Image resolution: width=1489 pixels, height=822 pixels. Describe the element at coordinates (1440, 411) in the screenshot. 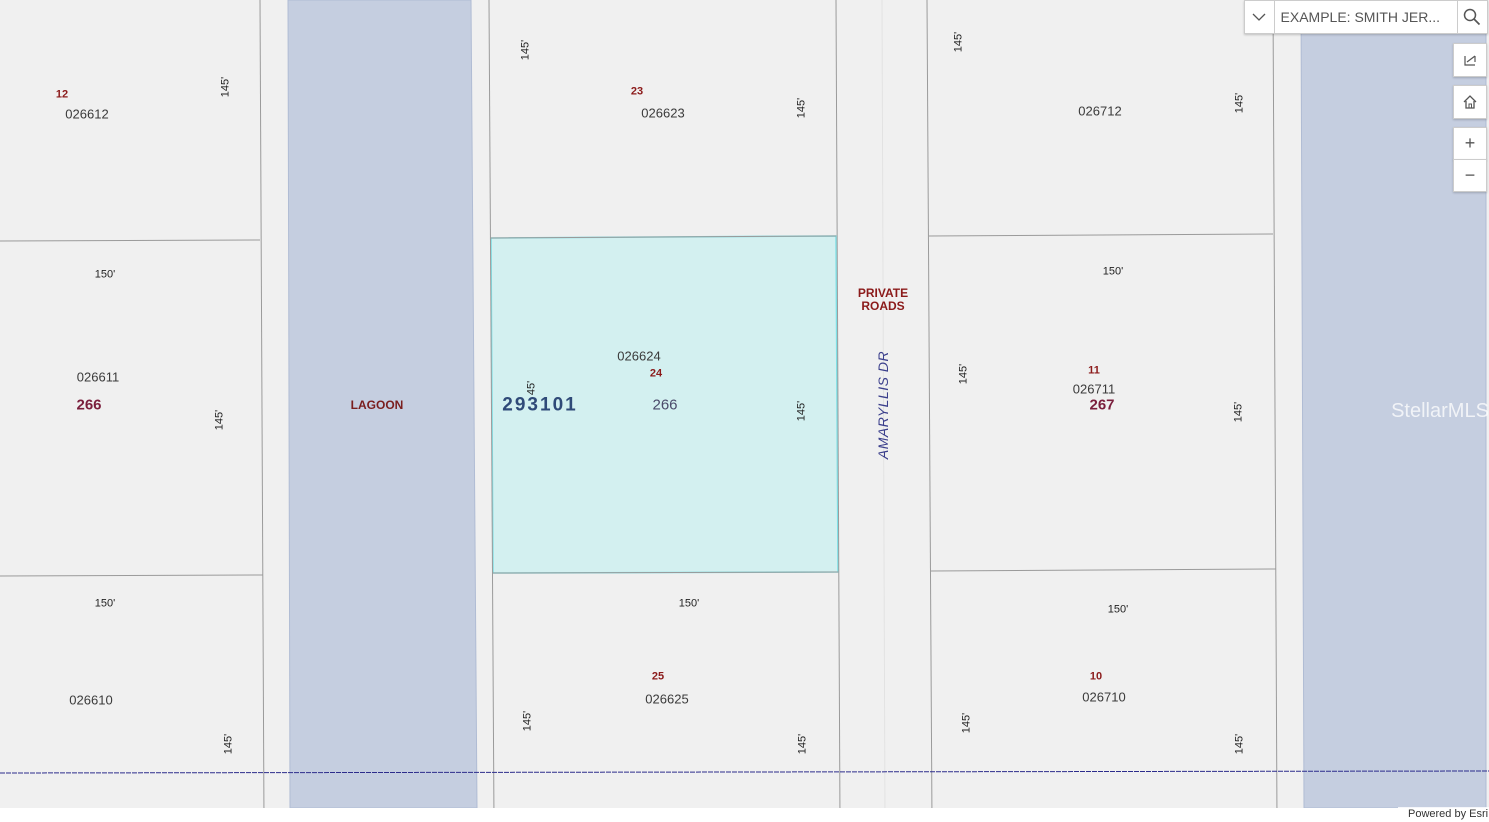

I see `stellarmls-watermark: StellarMLS` at that location.